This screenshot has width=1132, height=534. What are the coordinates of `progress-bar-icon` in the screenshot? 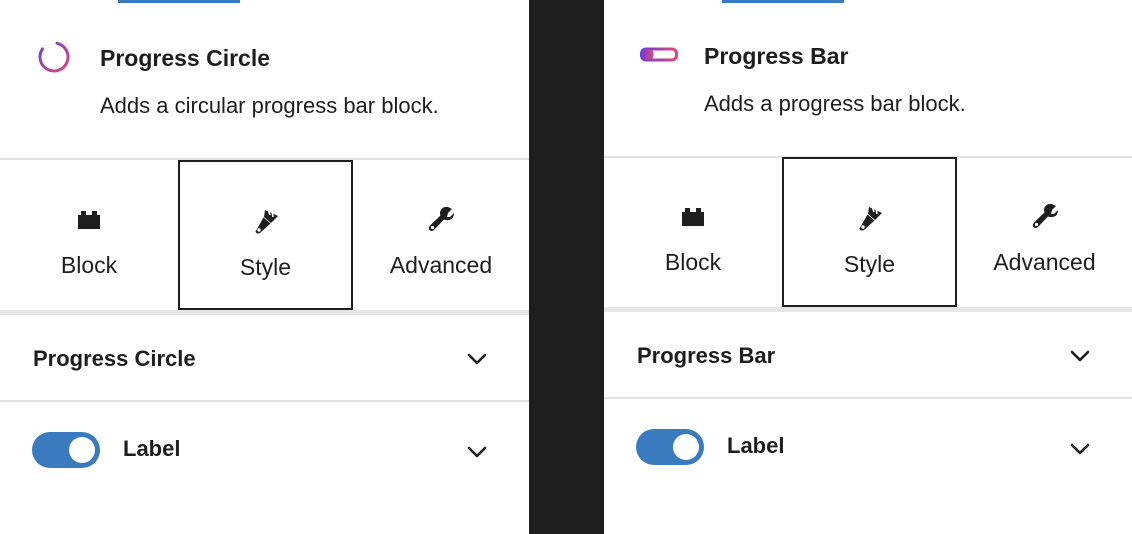 It's located at (659, 57).